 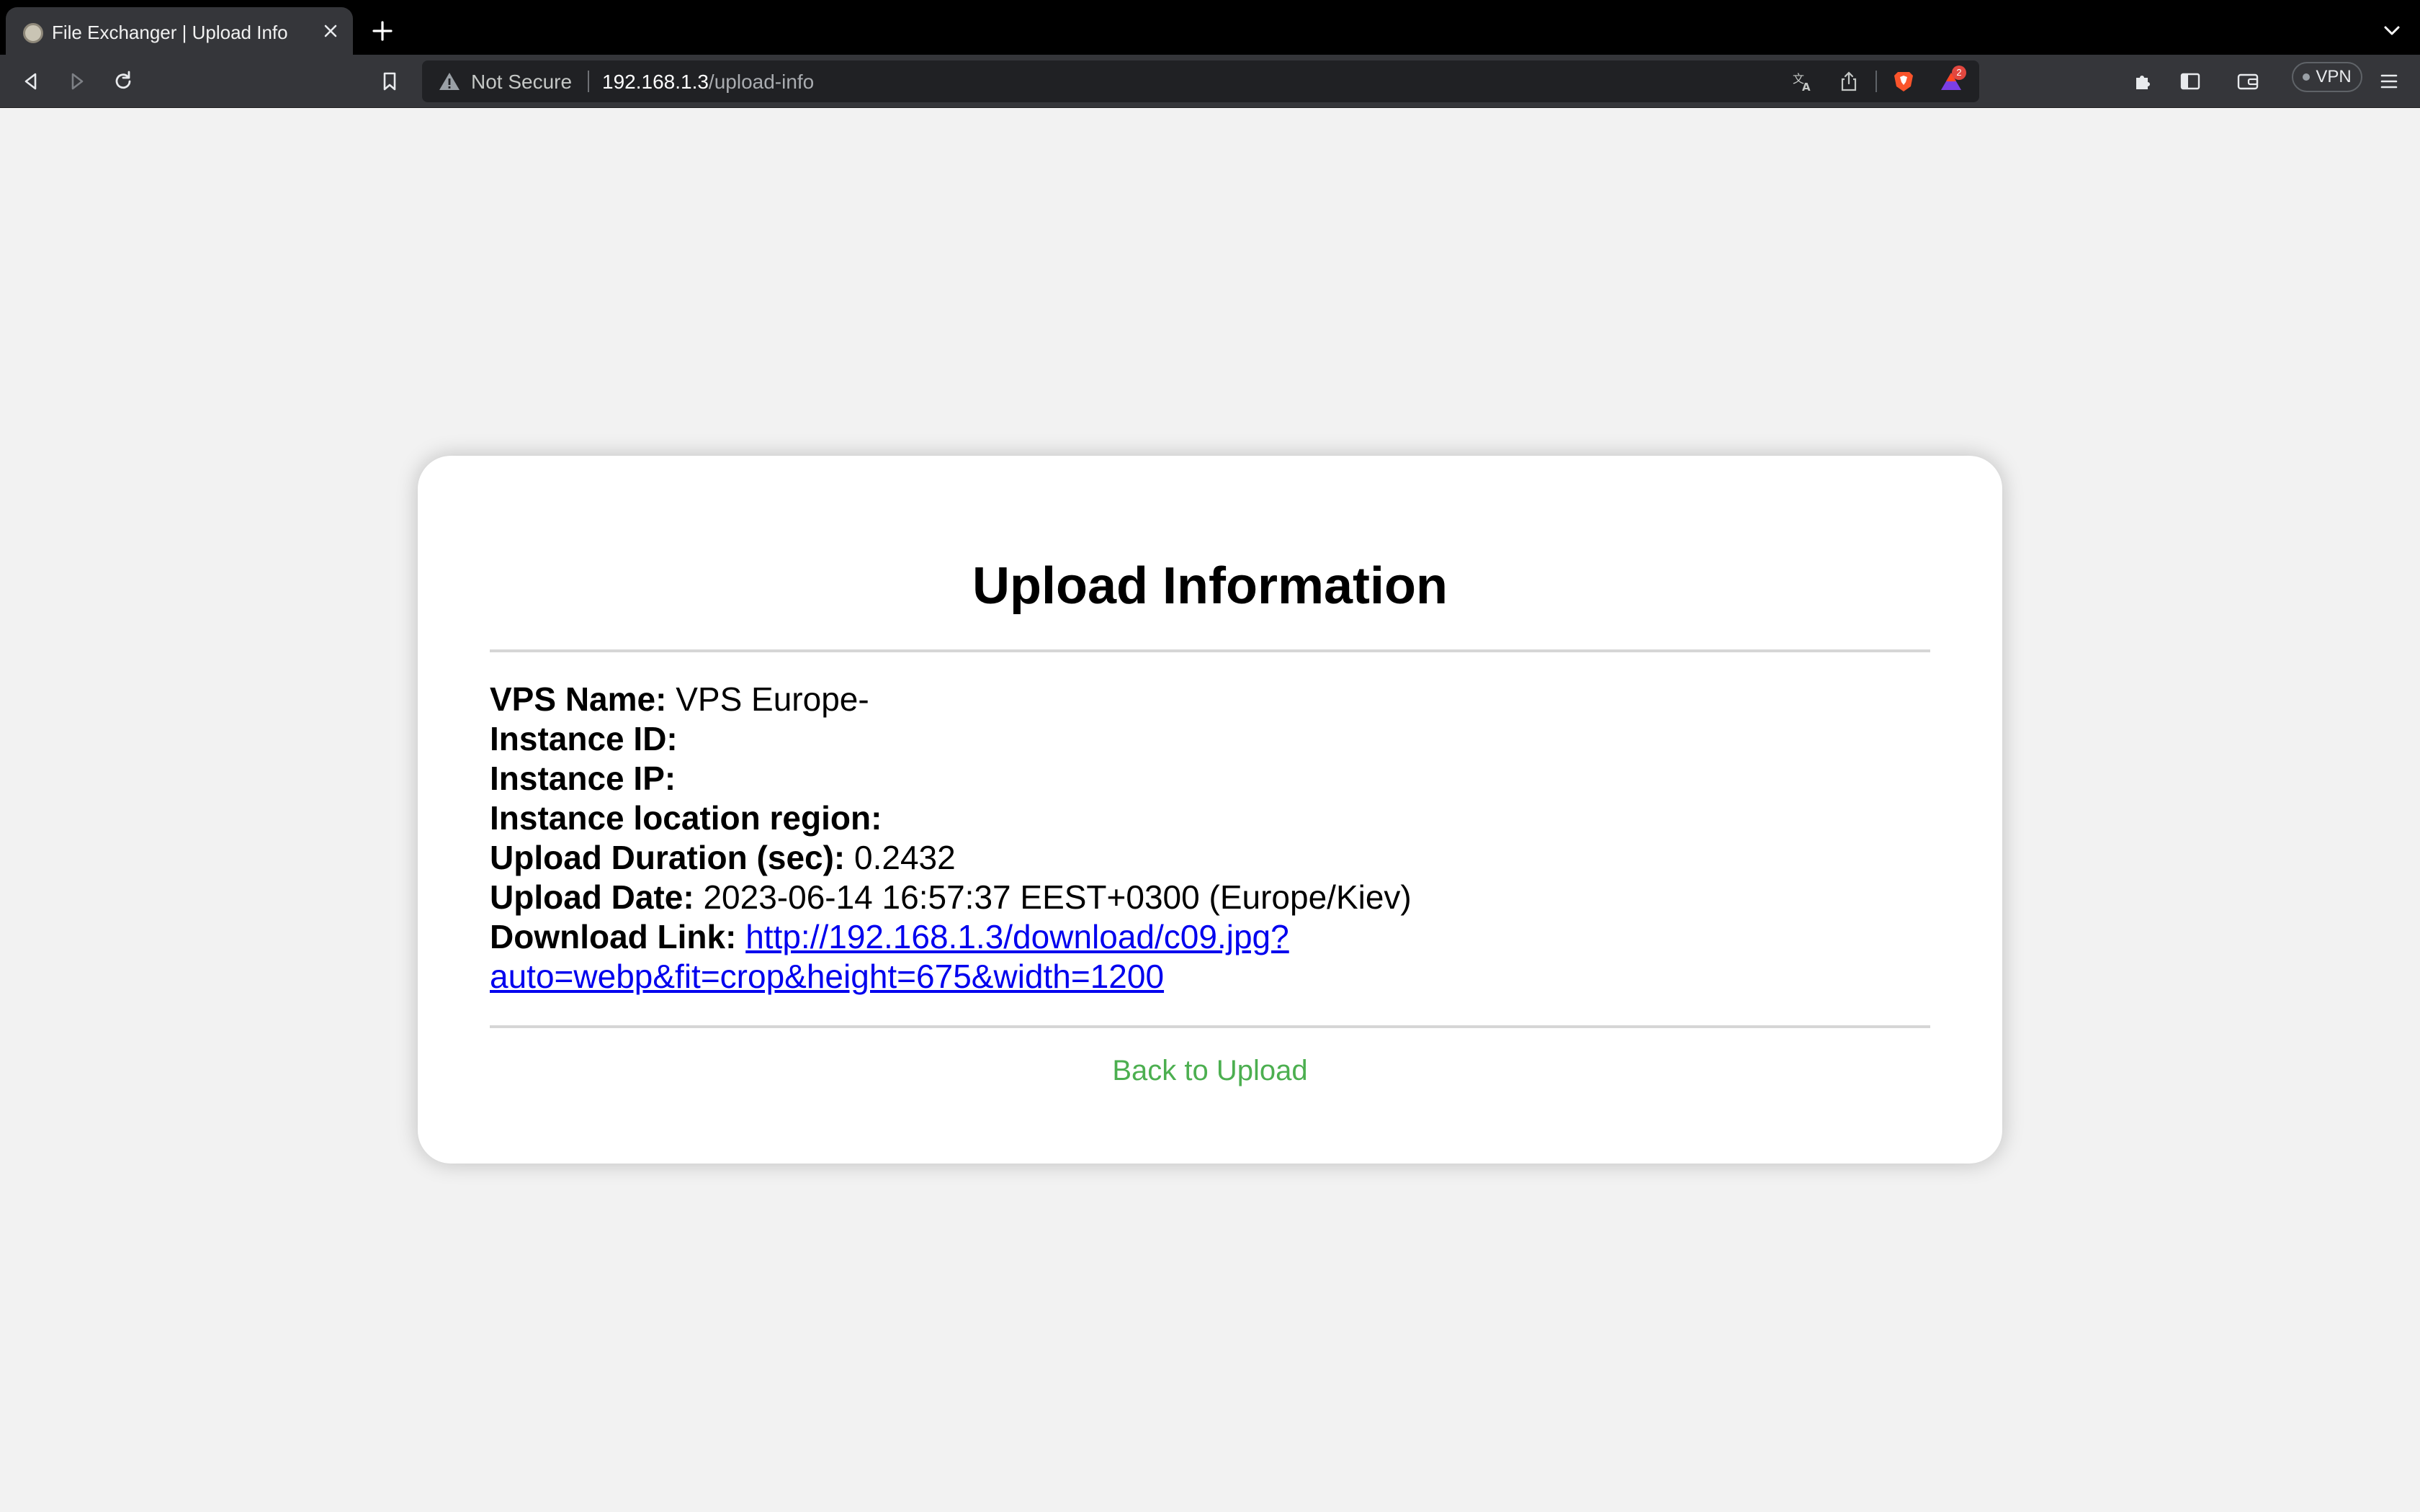 What do you see at coordinates (583, 778) in the screenshot?
I see `detail-label: Instance IP:` at bounding box center [583, 778].